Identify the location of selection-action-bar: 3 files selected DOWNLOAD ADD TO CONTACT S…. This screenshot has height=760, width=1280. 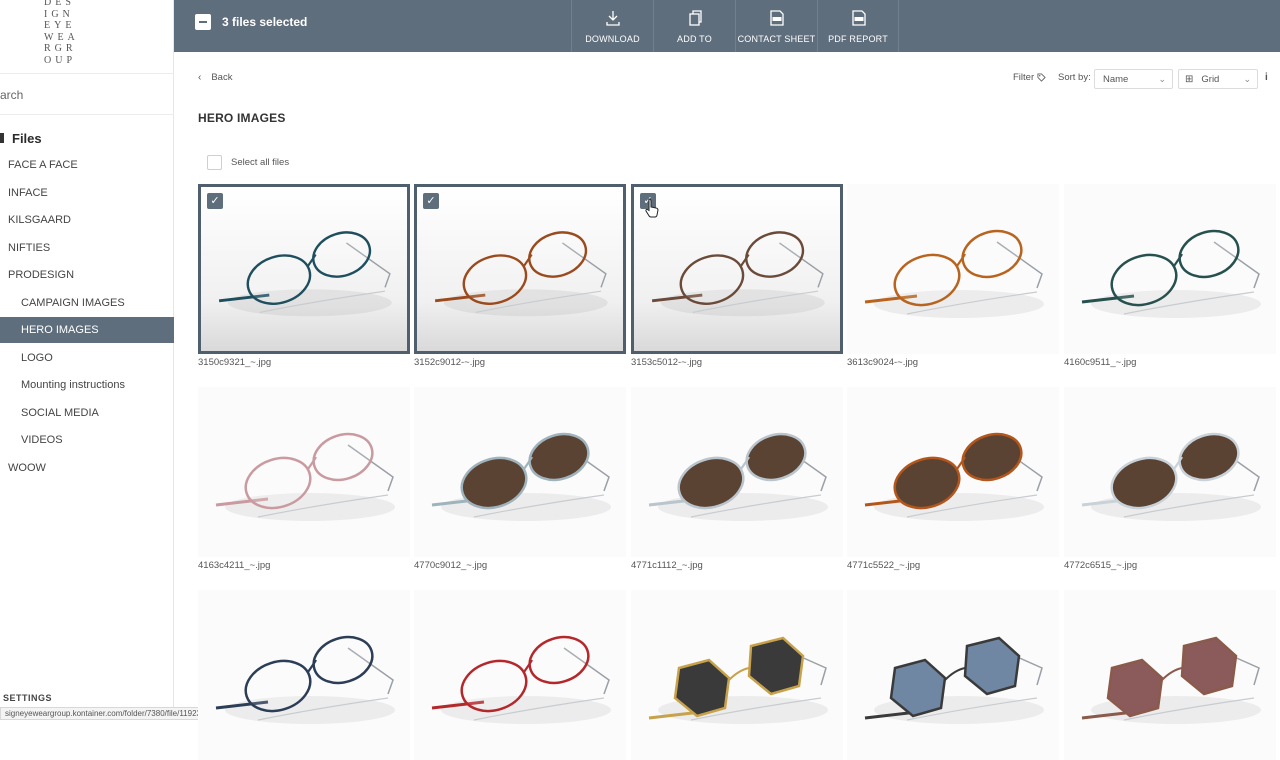
(727, 26).